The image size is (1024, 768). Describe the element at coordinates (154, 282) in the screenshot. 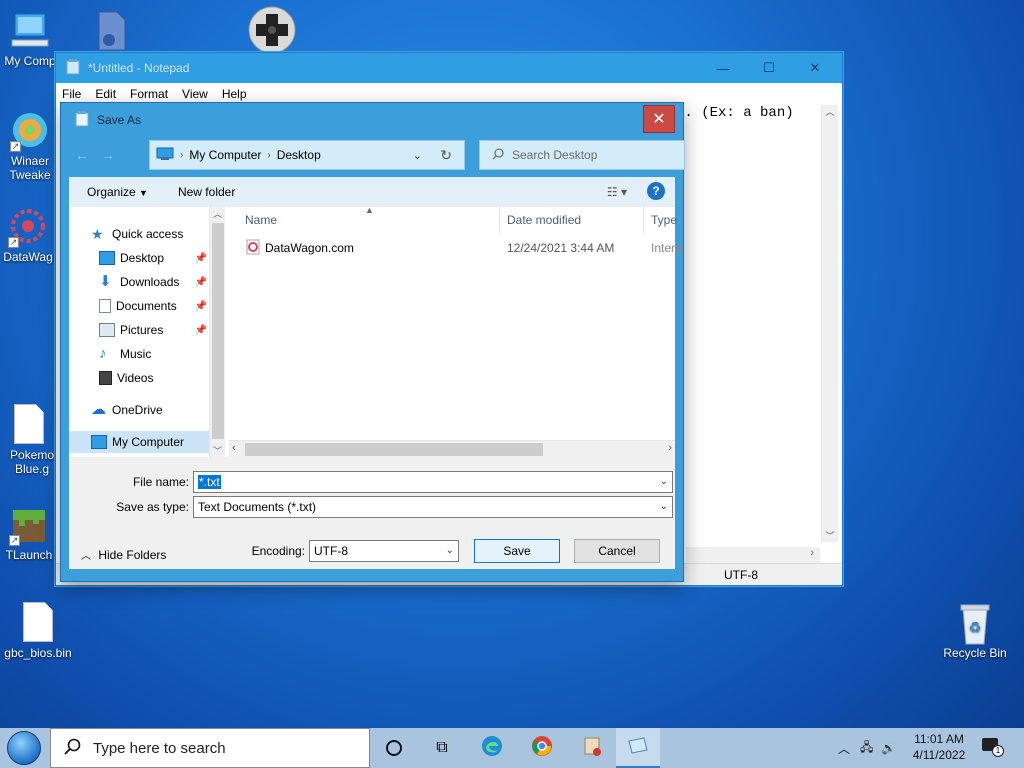

I see `tree-item-downloads: ⬇ Downloads 📌` at that location.